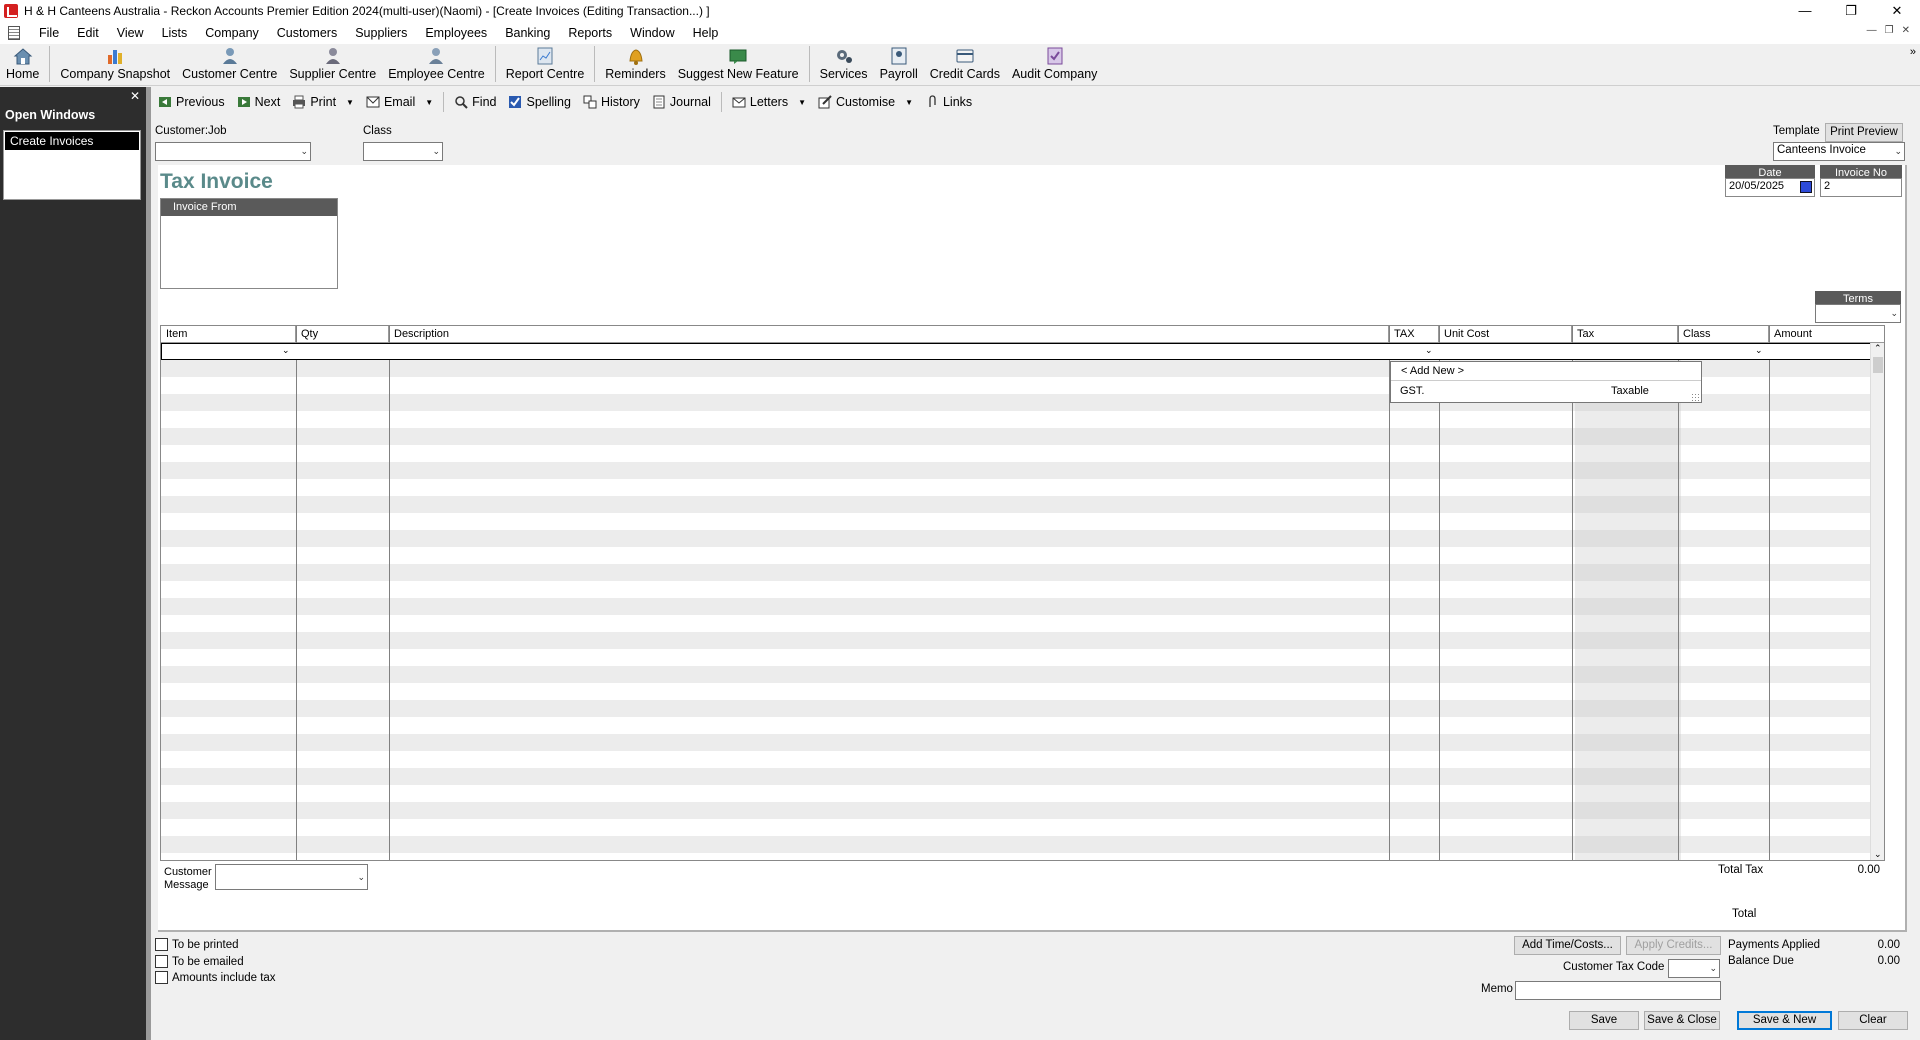 This screenshot has height=1040, width=1920. I want to click on column-header-tax: Tax, so click(1625, 334).